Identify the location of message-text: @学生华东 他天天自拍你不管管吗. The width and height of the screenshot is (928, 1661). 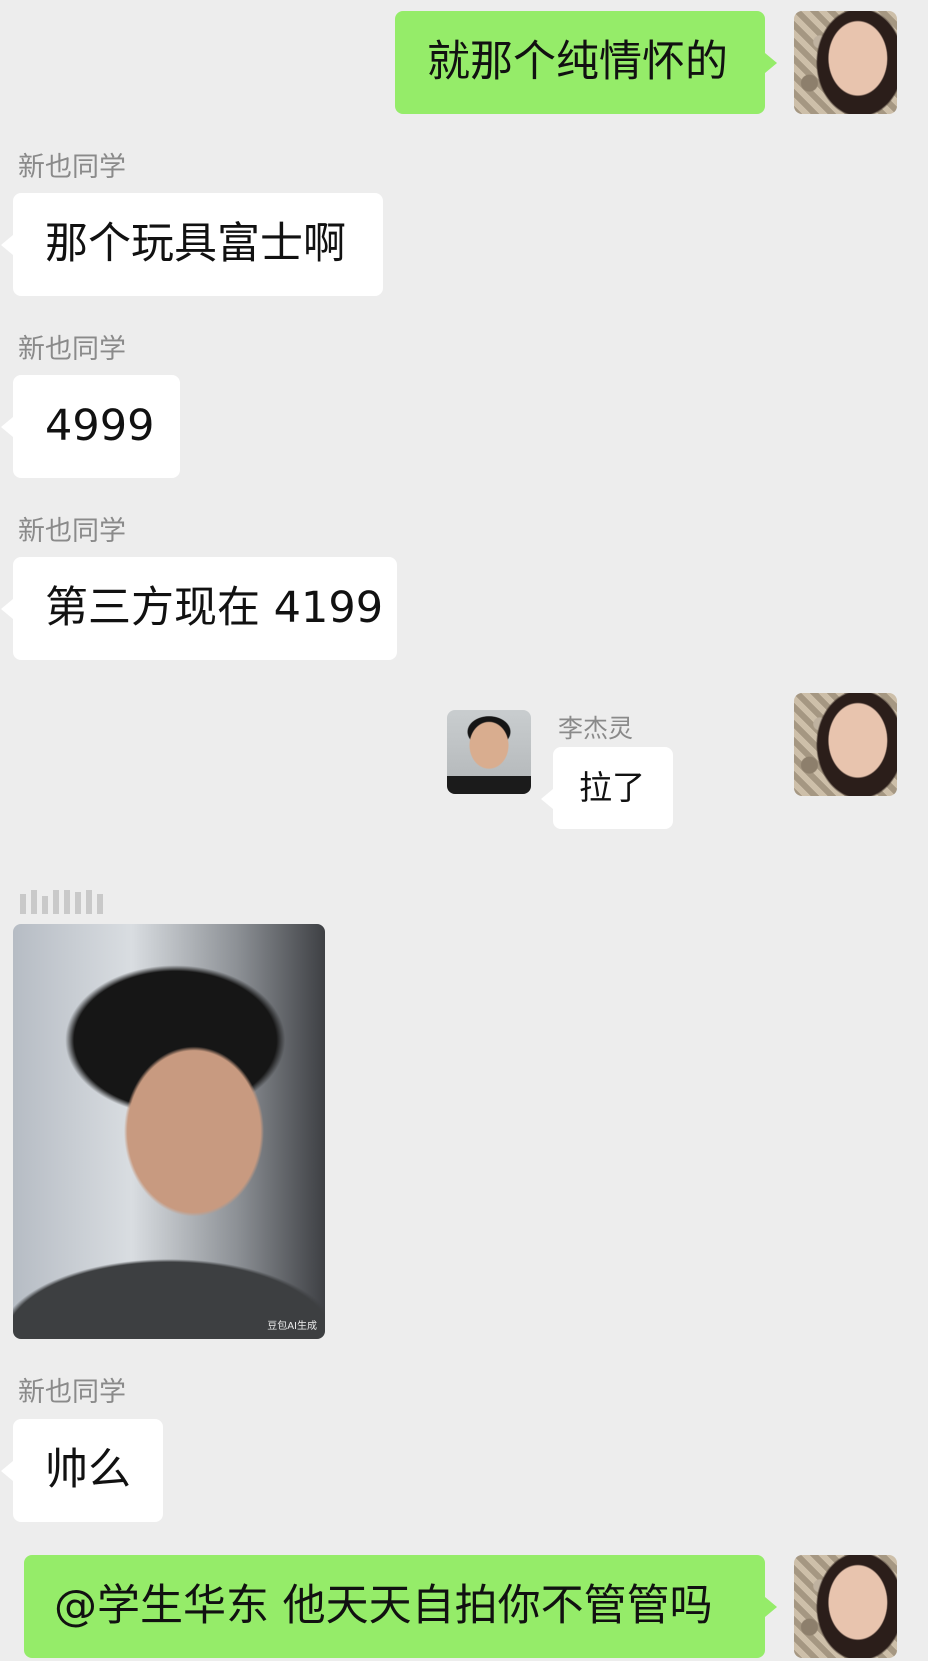
(383, 1606).